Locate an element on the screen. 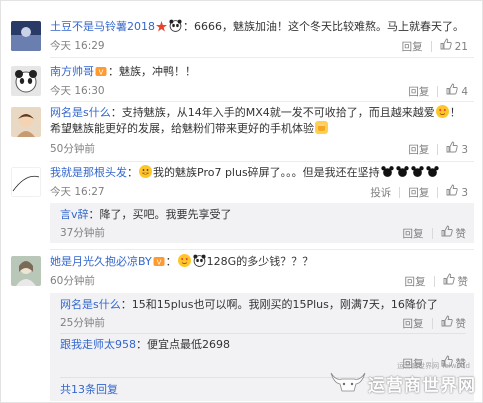 This screenshot has height=403, width=483. comment-time: 今天 16:29 is located at coordinates (77, 46).